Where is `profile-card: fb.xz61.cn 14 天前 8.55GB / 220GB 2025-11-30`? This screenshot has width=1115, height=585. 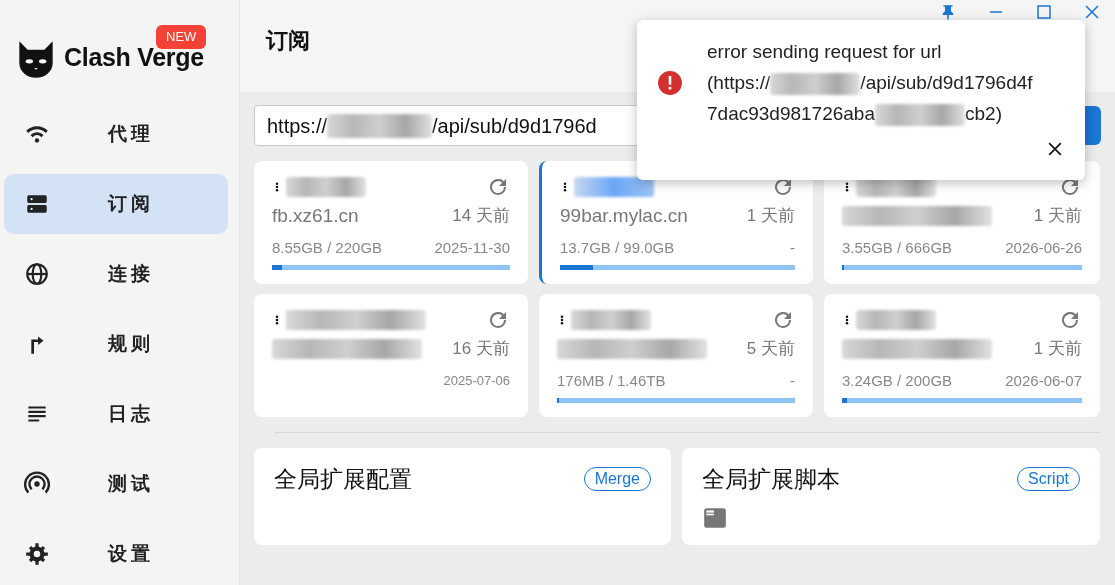 profile-card: fb.xz61.cn 14 天前 8.55GB / 220GB 2025-11-30 is located at coordinates (391, 222).